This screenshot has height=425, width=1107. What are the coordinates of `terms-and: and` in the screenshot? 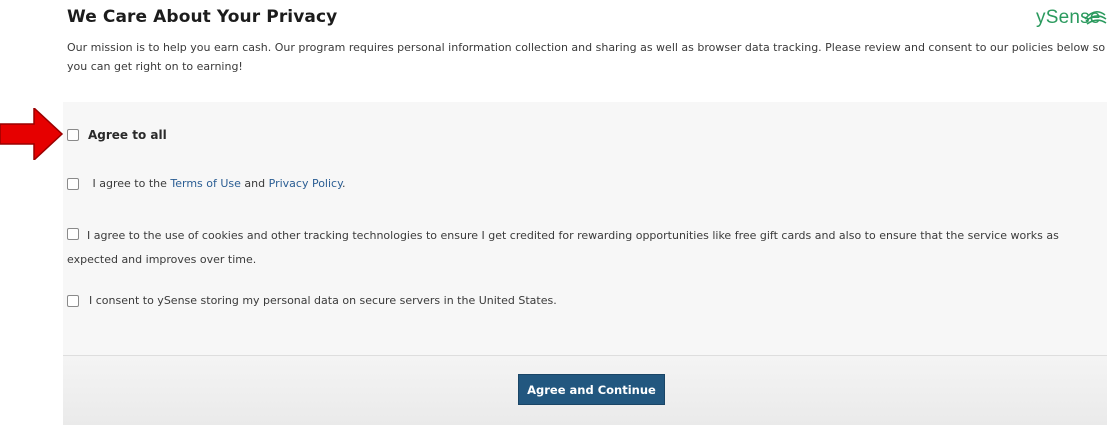 It's located at (254, 183).